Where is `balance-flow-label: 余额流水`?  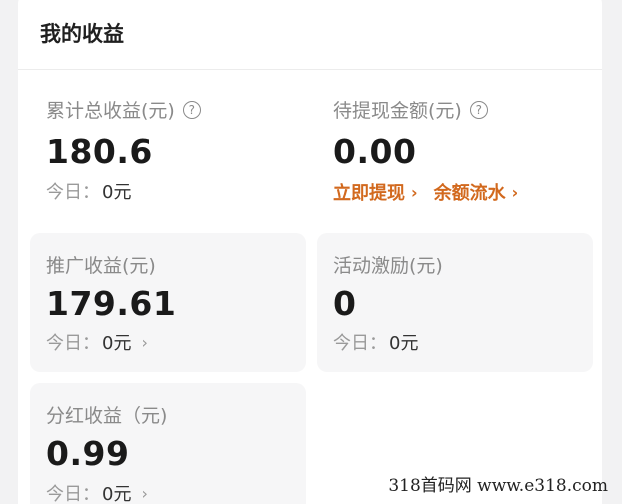
balance-flow-label: 余额流水 is located at coordinates (469, 193).